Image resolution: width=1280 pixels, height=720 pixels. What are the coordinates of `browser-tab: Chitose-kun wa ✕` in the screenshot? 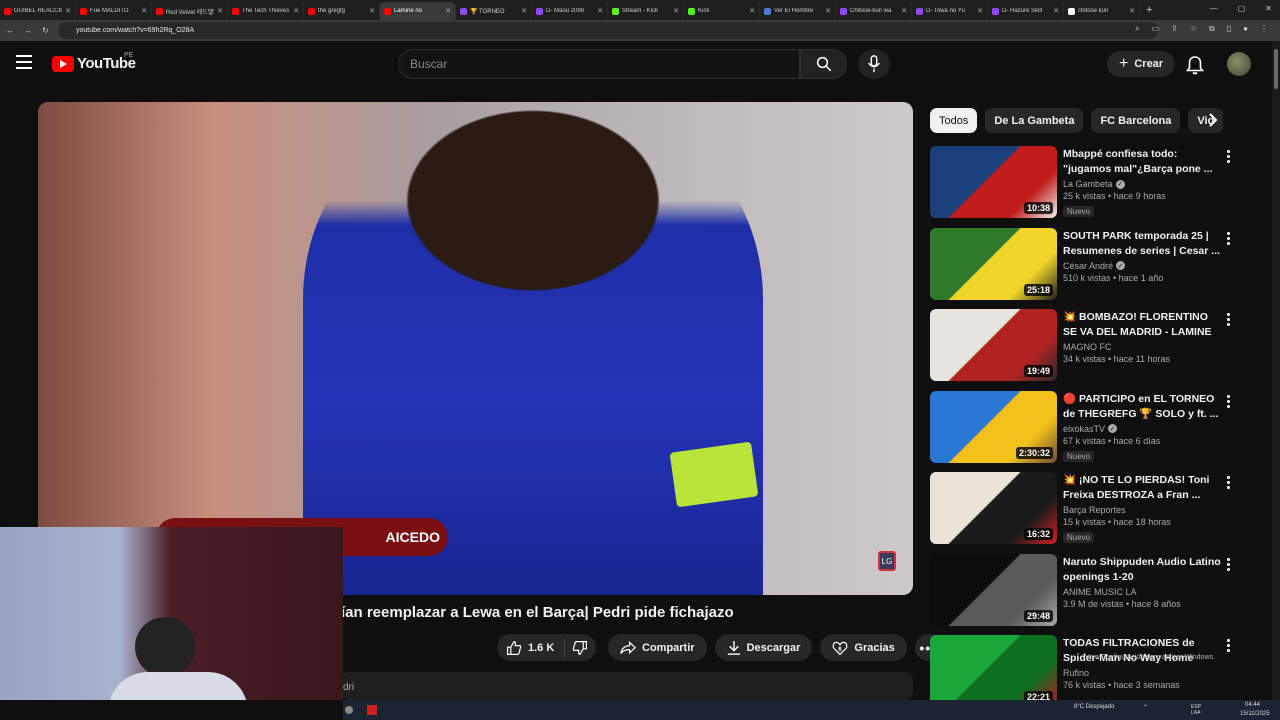 It's located at (874, 11).